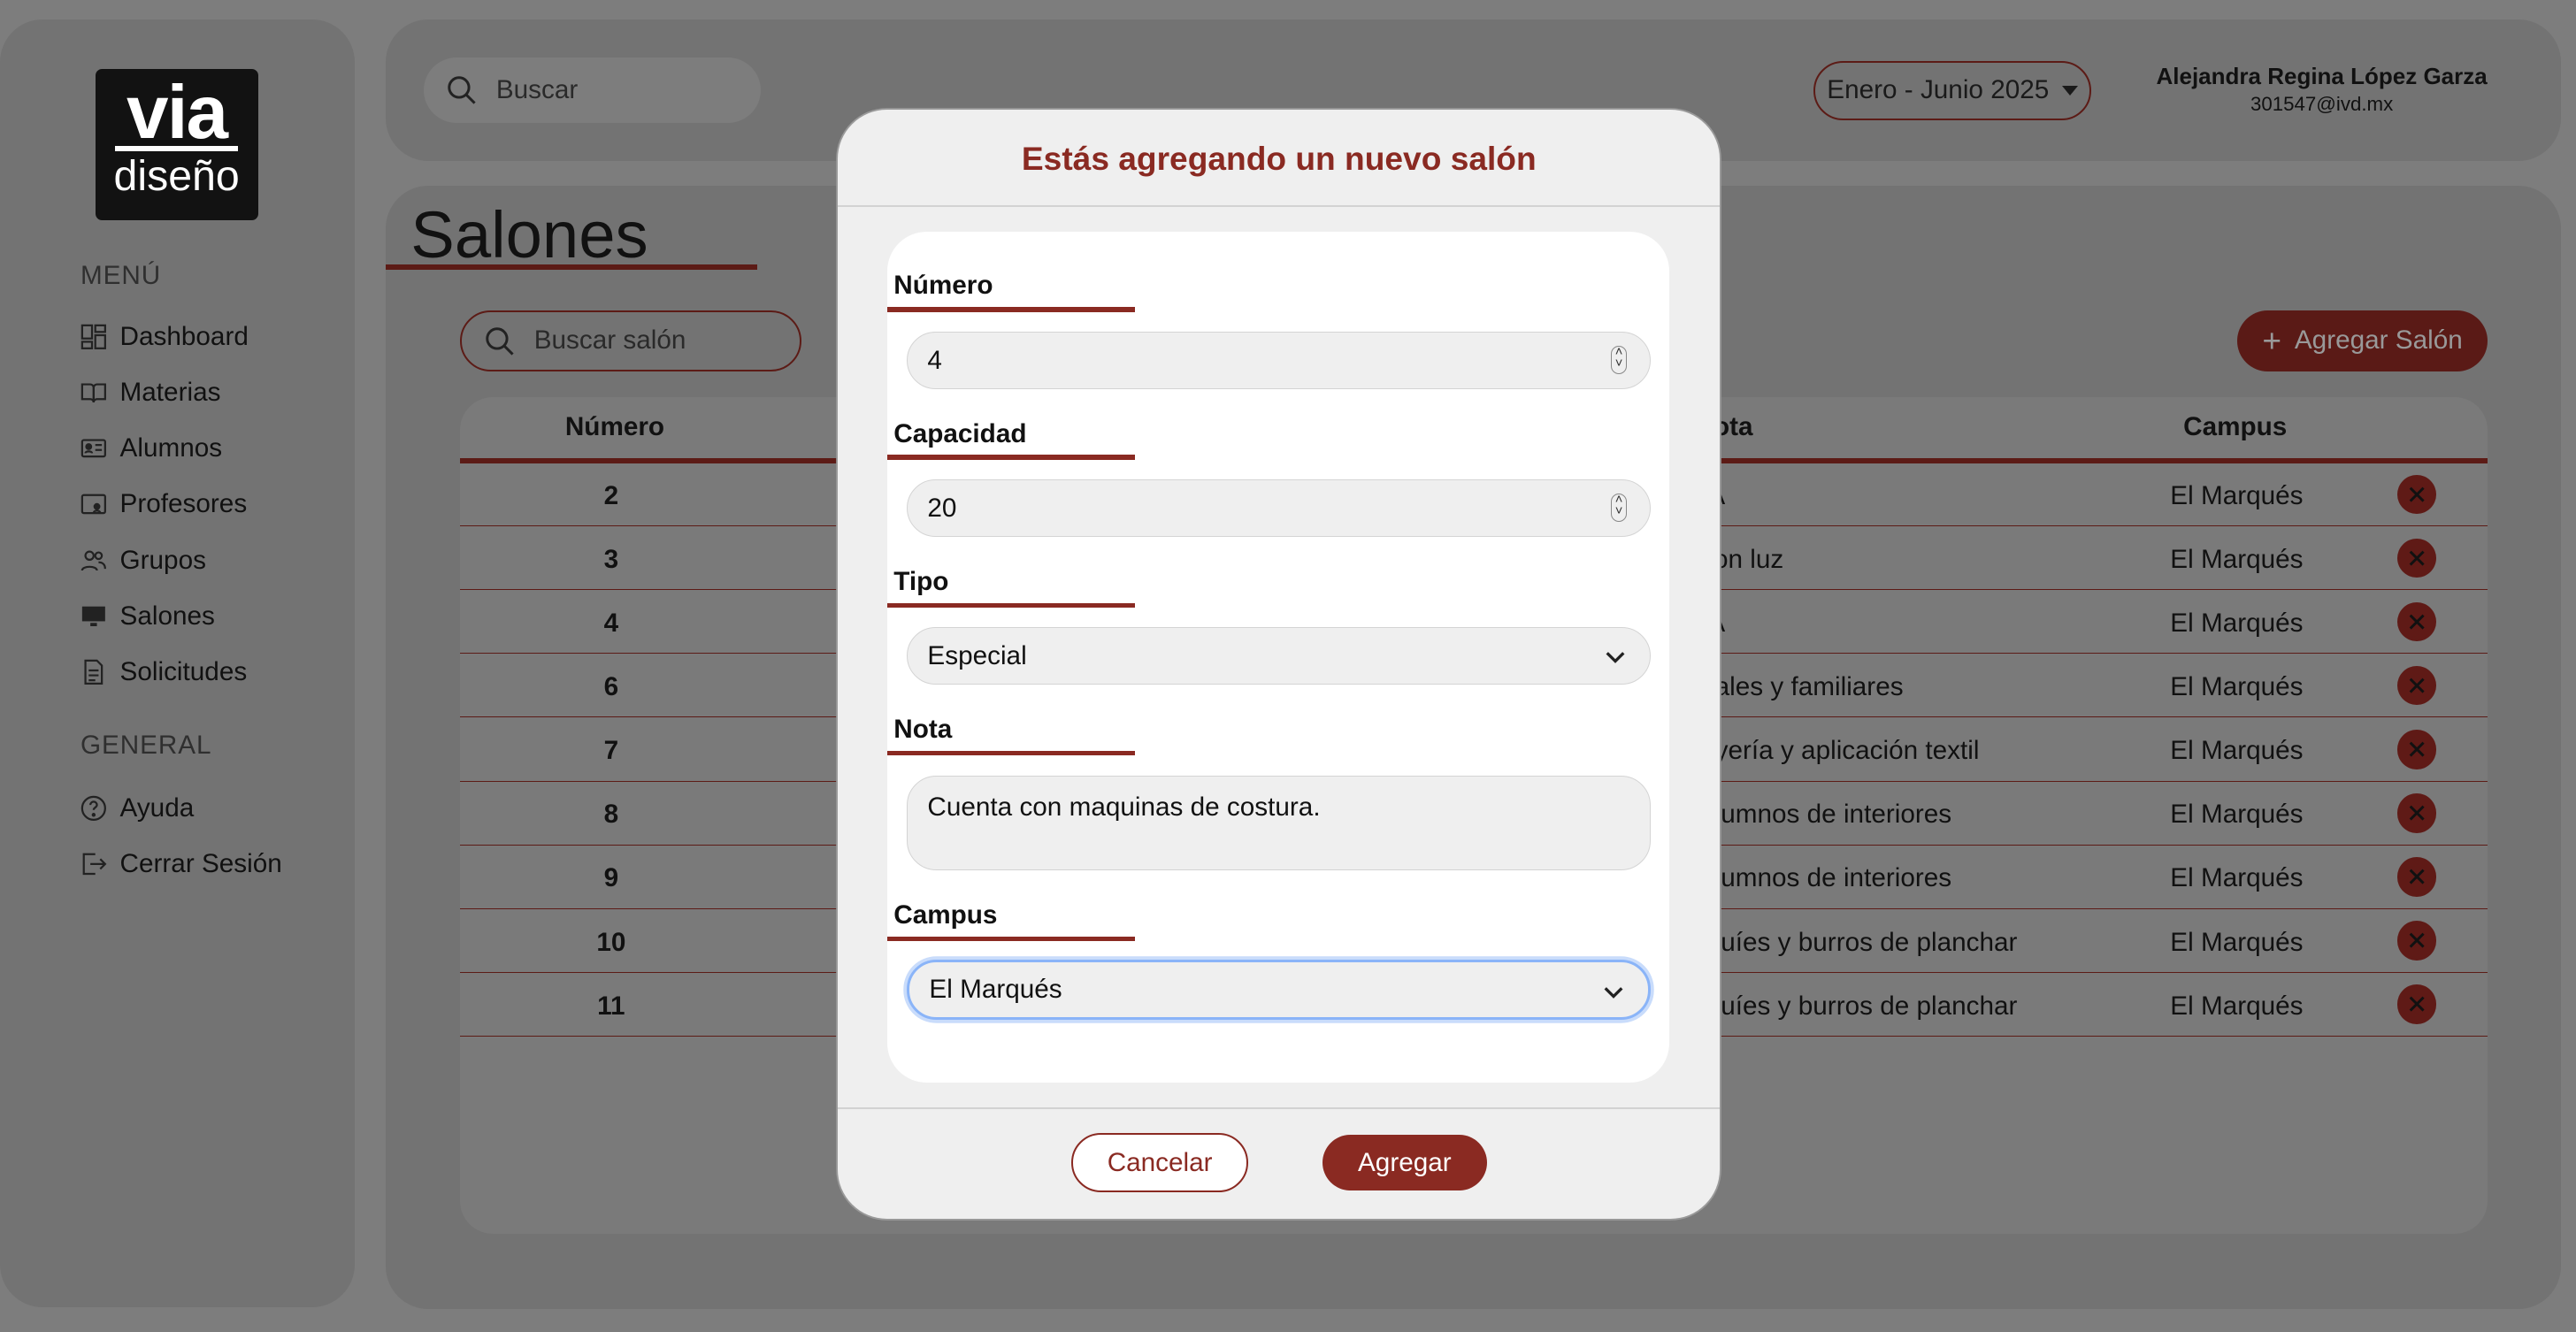 This screenshot has height=1332, width=2576. I want to click on row-nota: oyería y aplicación textil, so click(1840, 751).